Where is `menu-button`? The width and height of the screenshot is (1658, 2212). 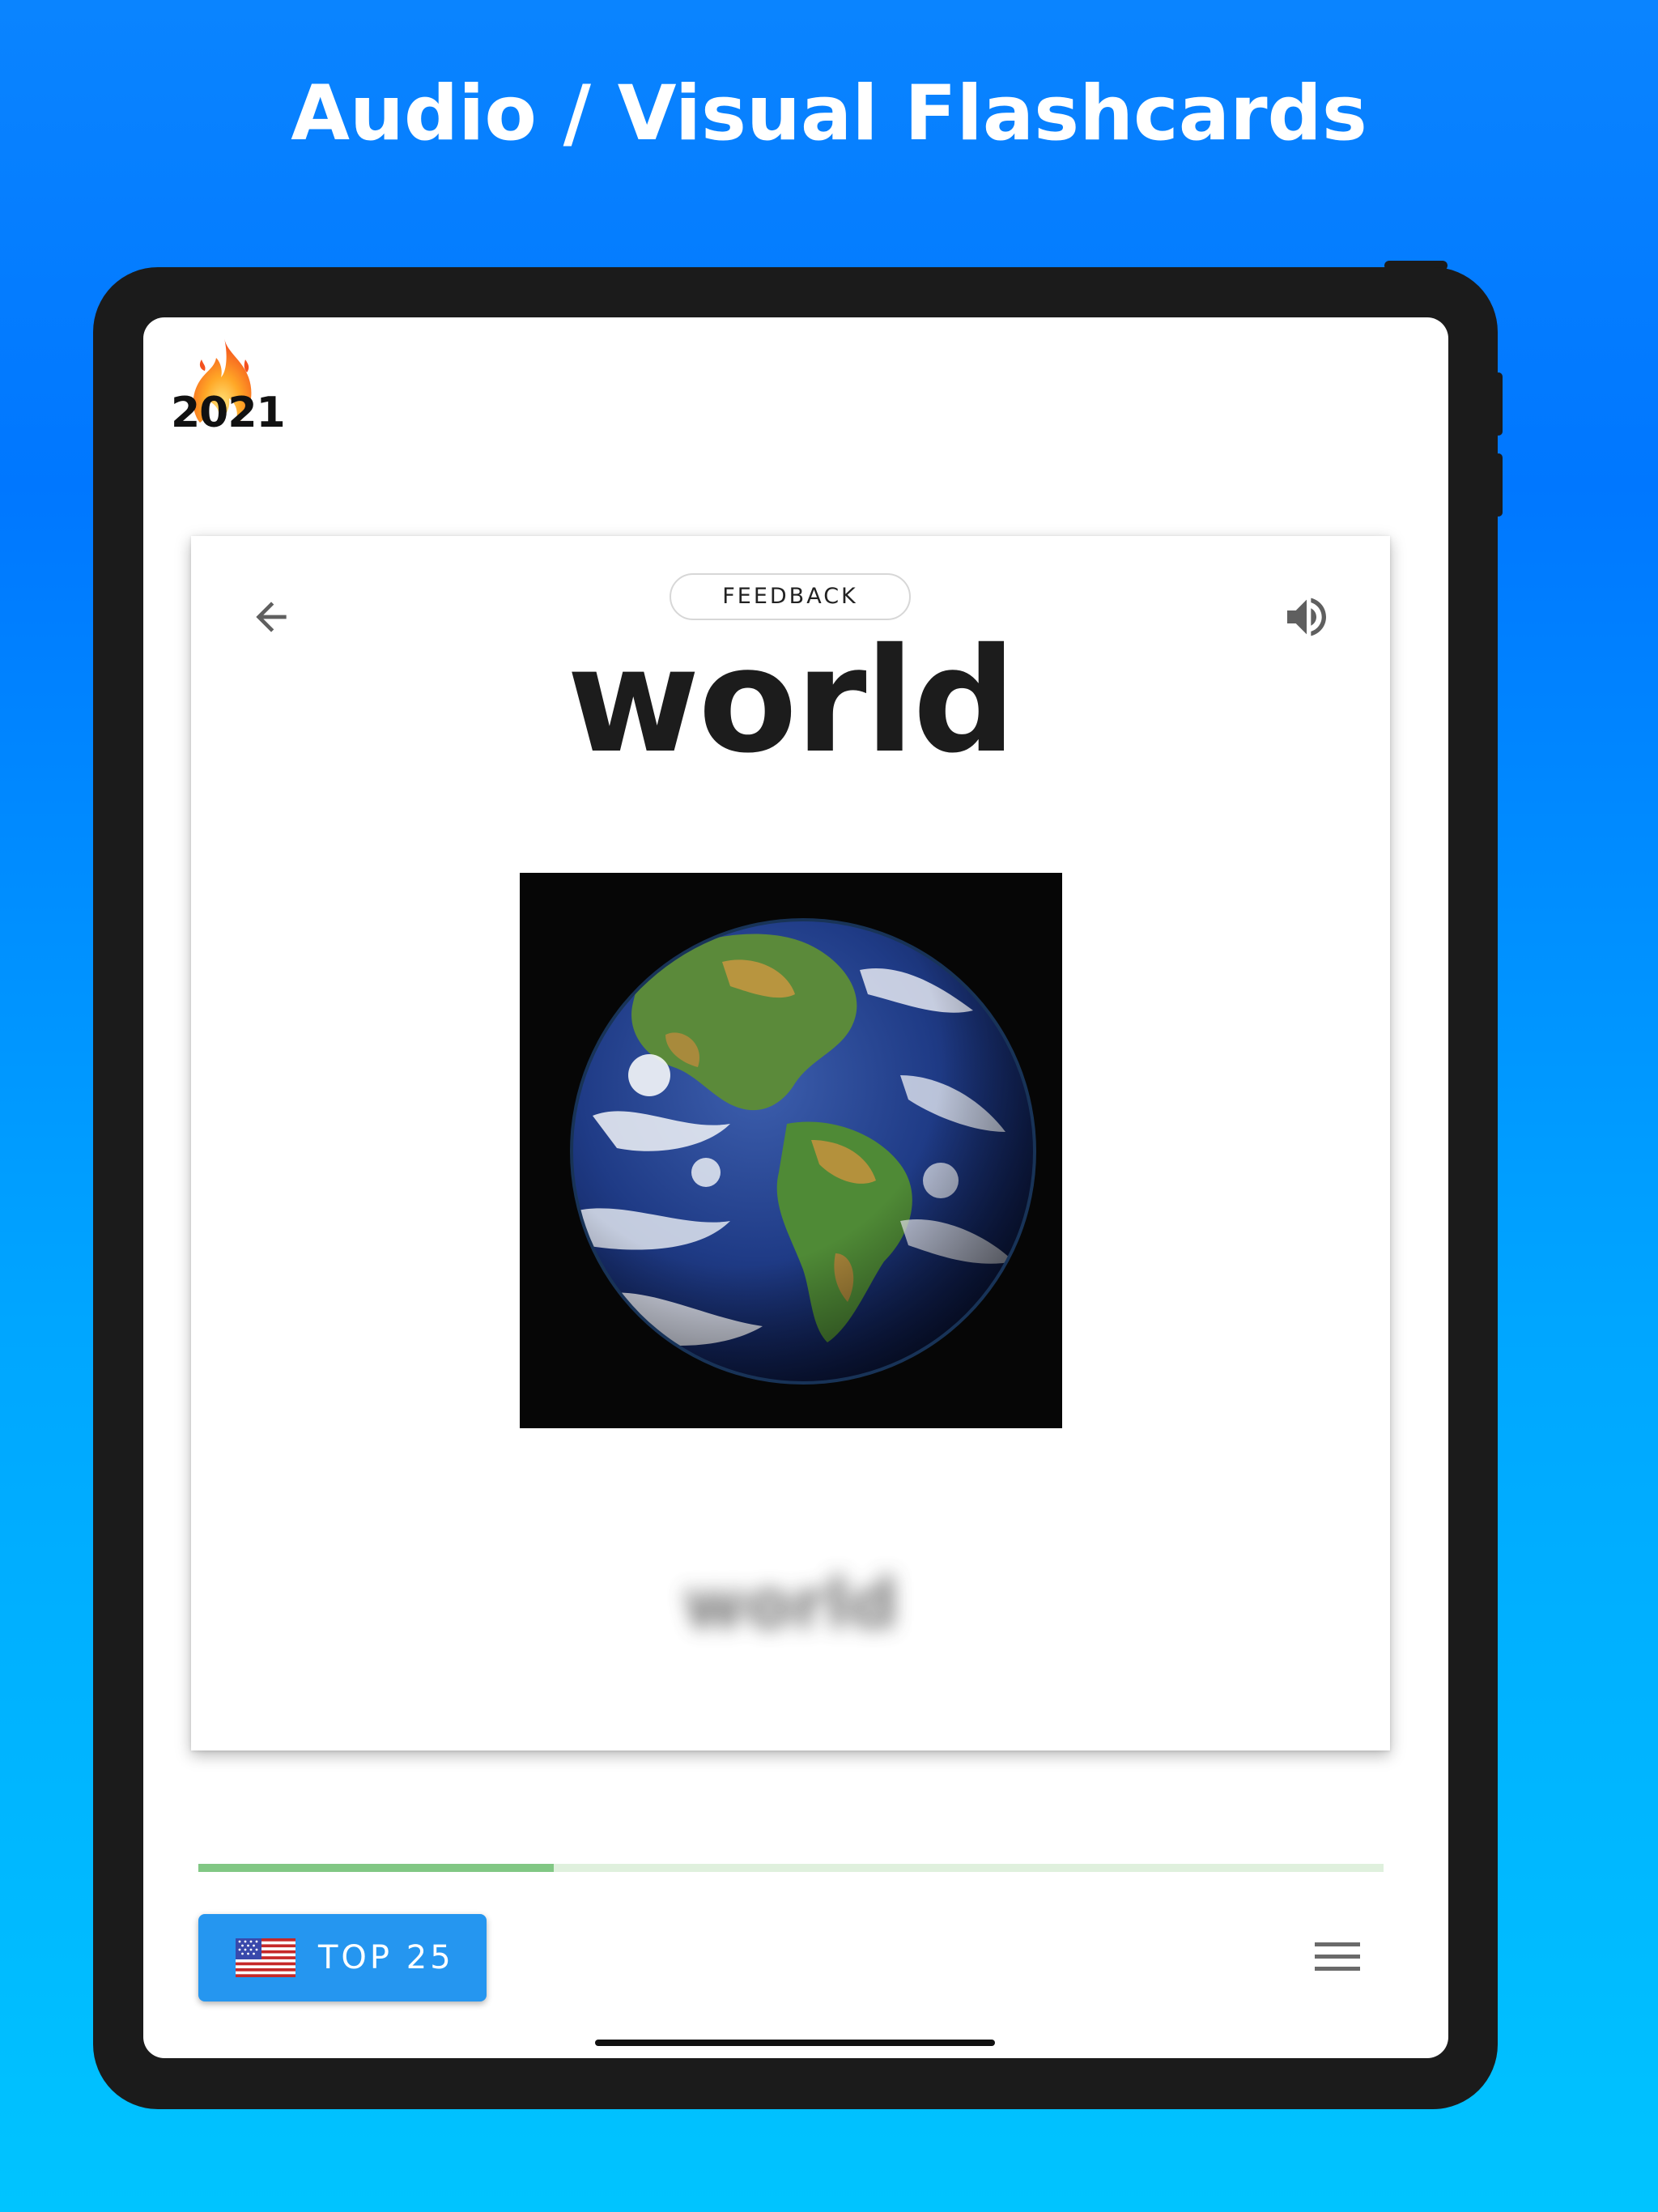 menu-button is located at coordinates (1337, 1957).